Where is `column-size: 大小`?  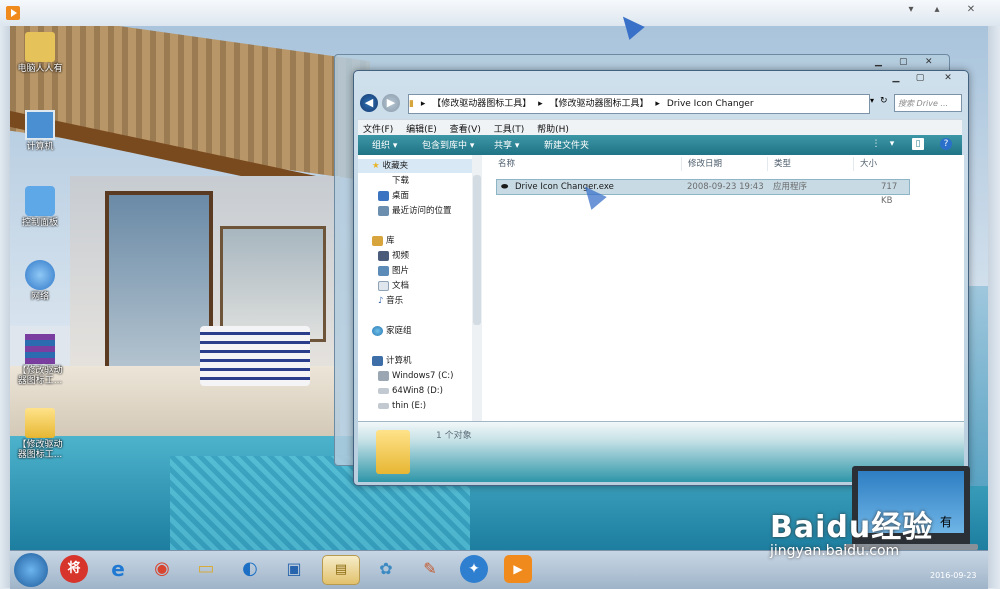 column-size: 大小 is located at coordinates (882, 164).